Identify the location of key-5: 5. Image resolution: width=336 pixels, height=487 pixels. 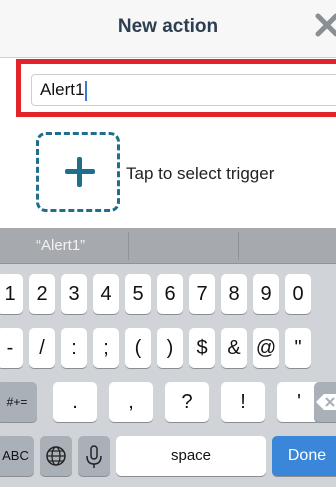
(138, 294).